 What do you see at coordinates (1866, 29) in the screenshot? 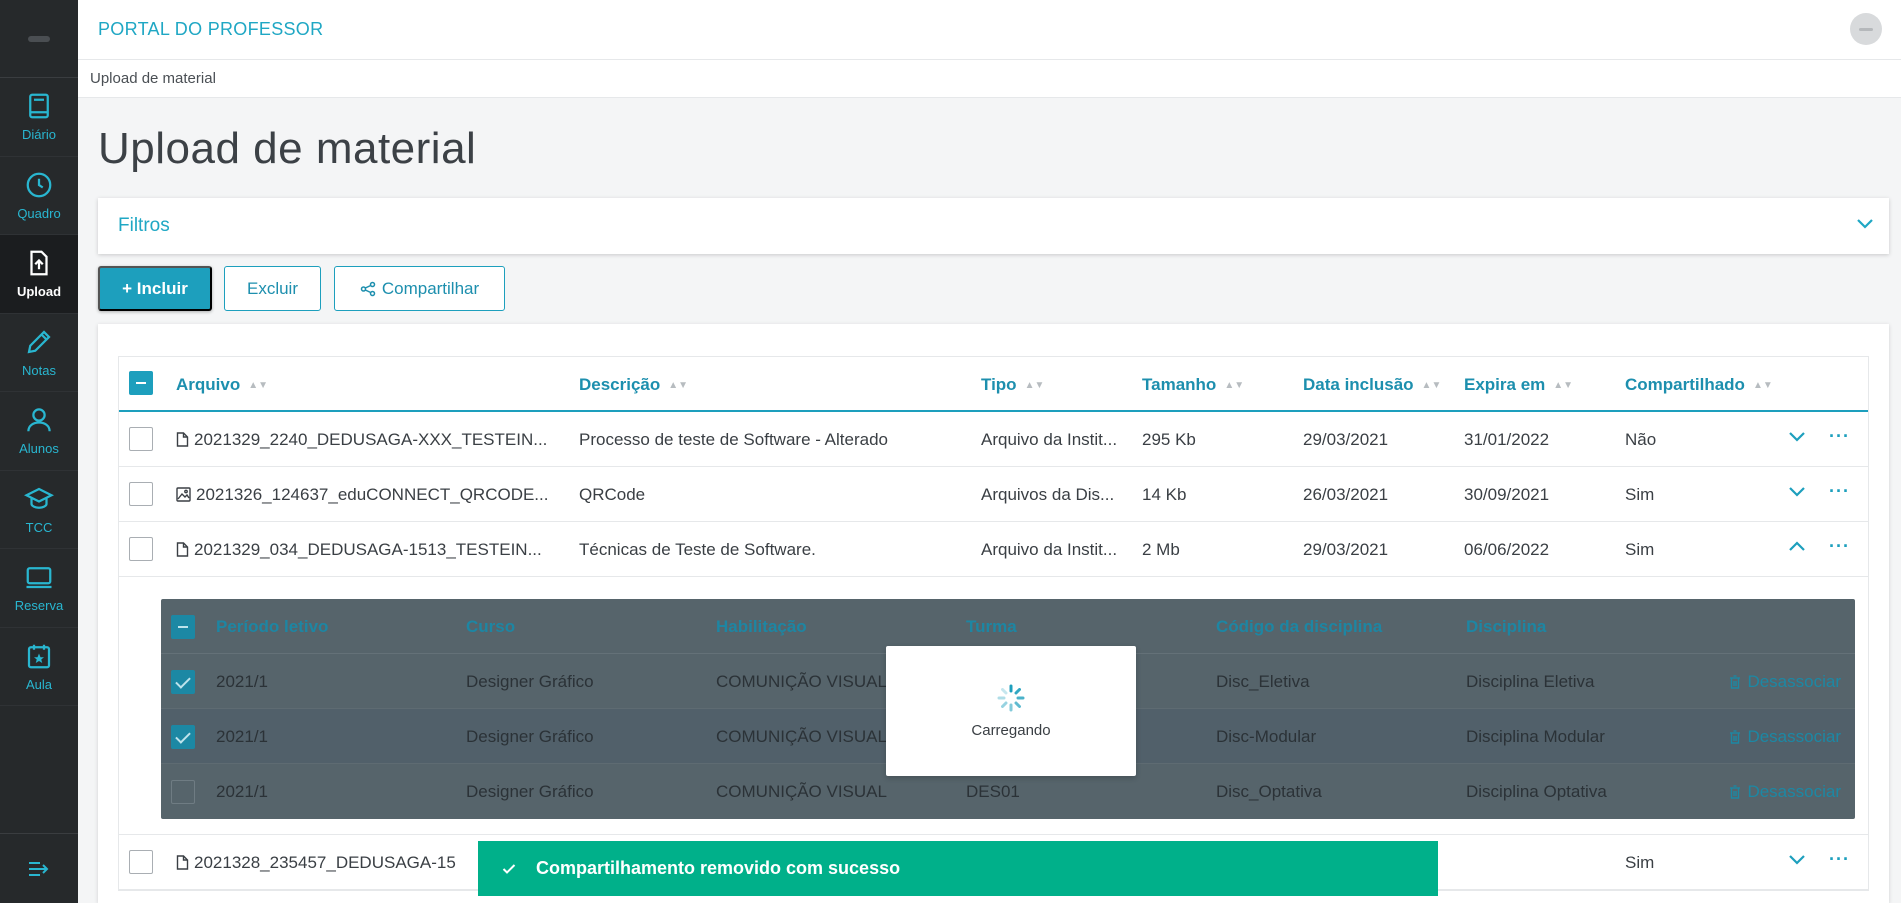
I see `avatar` at bounding box center [1866, 29].